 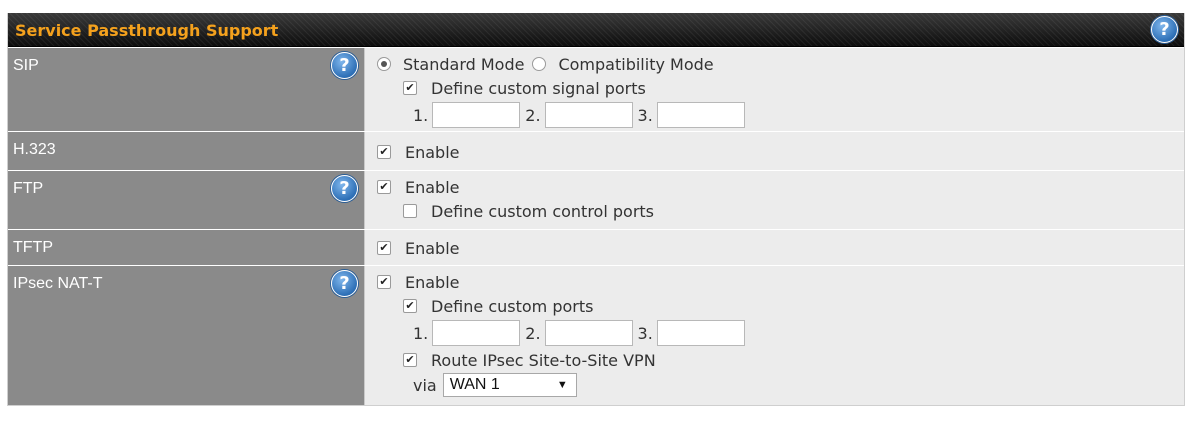 I want to click on ftp-define-ports-label: Define custom control ports, so click(x=542, y=211).